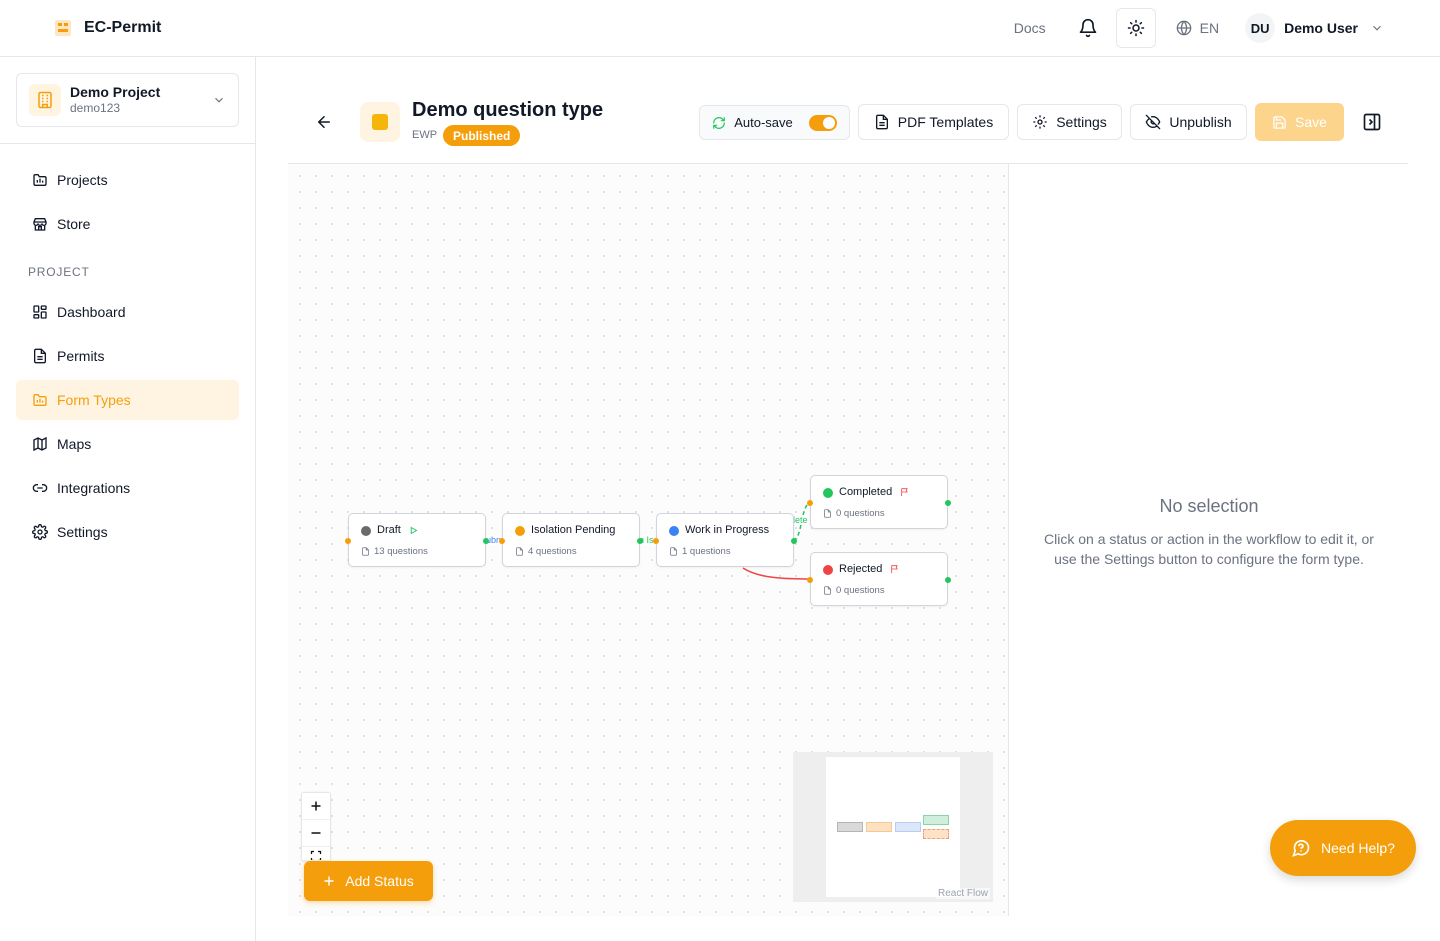  I want to click on panel-right-icon, so click(1372, 122).